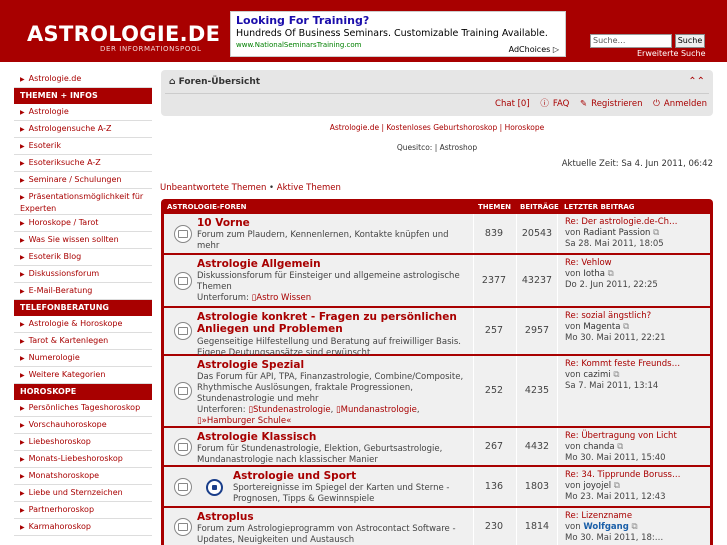  I want to click on subforum-link: ▯Astro Wissen, so click(282, 298).